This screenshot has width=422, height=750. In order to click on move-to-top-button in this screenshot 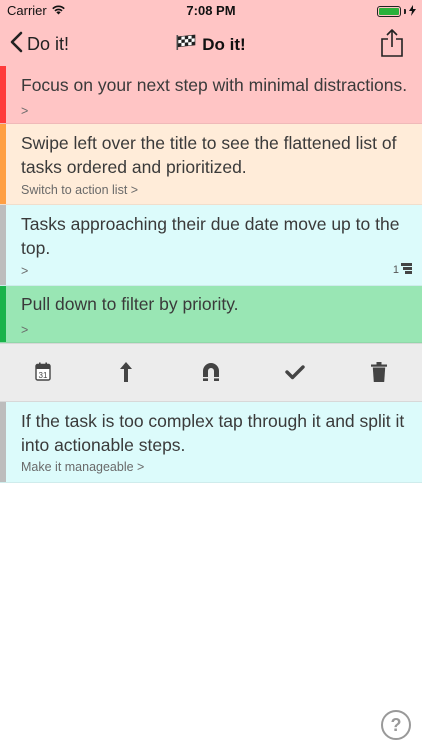, I will do `click(126, 374)`.